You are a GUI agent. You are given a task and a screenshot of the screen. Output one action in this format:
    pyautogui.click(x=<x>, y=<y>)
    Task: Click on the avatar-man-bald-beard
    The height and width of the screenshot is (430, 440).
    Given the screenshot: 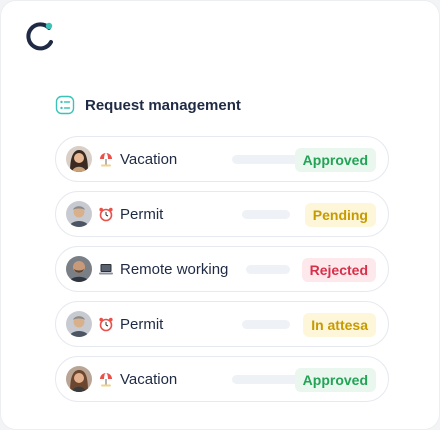 What is the action you would take?
    pyautogui.click(x=79, y=269)
    